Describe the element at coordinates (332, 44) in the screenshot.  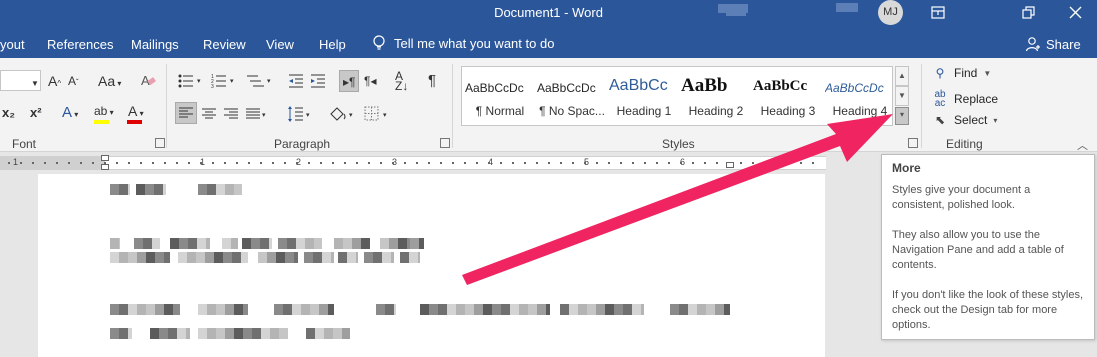
I see `tab-help: Help` at that location.